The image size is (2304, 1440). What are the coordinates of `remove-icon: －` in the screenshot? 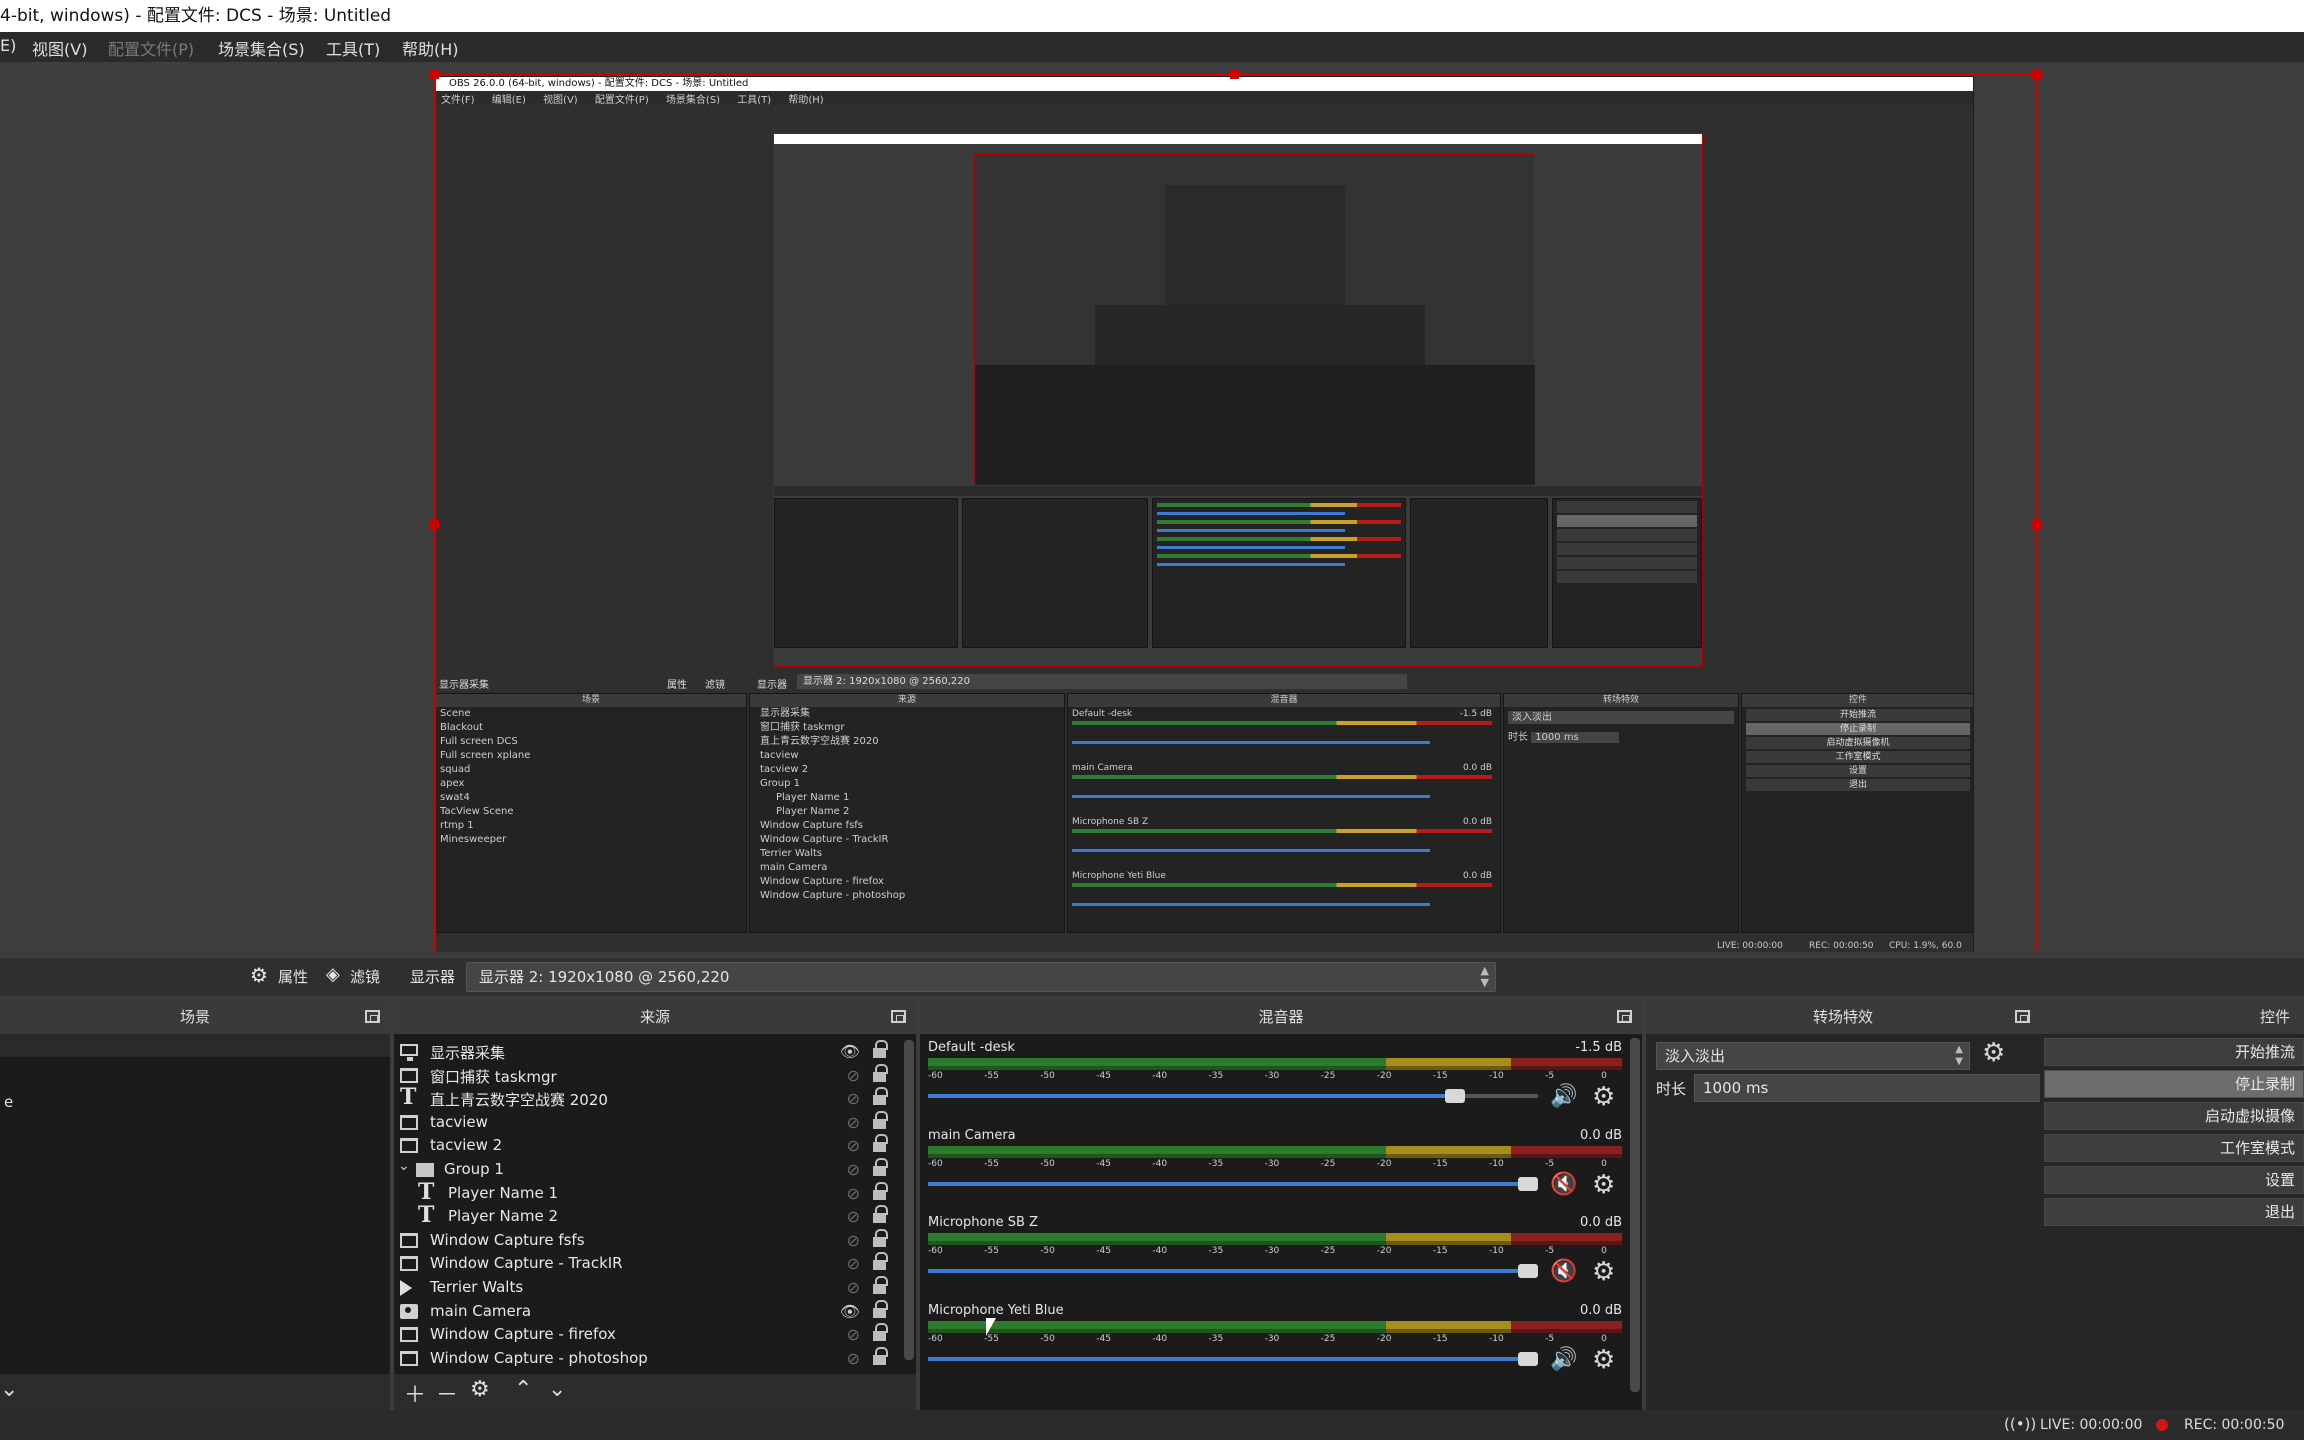 It's located at (447, 1393).